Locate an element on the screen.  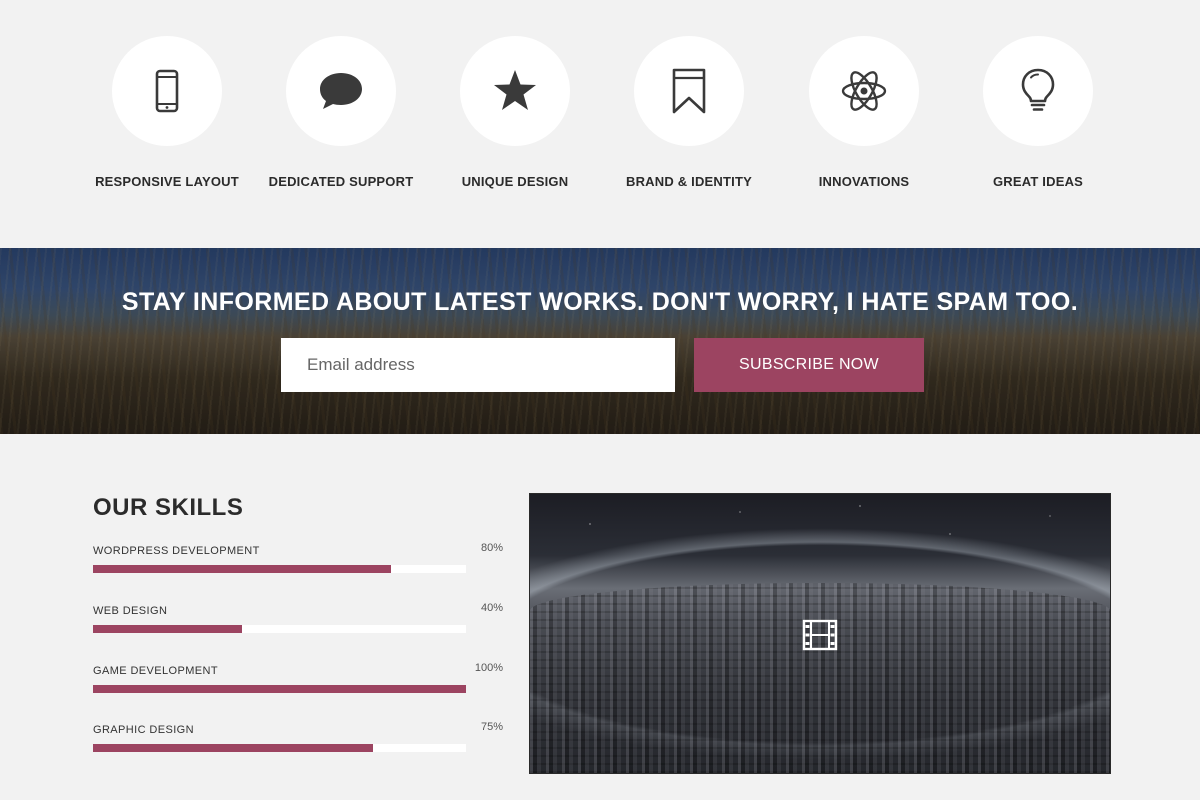
skill-item: GAME DEVELOPMENT 100% is located at coordinates (298, 683).